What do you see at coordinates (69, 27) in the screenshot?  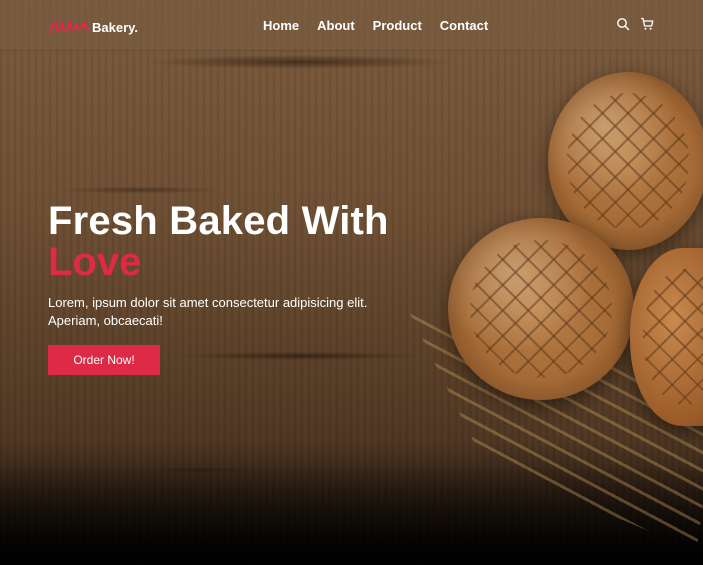 I see `logo-mark-icon` at bounding box center [69, 27].